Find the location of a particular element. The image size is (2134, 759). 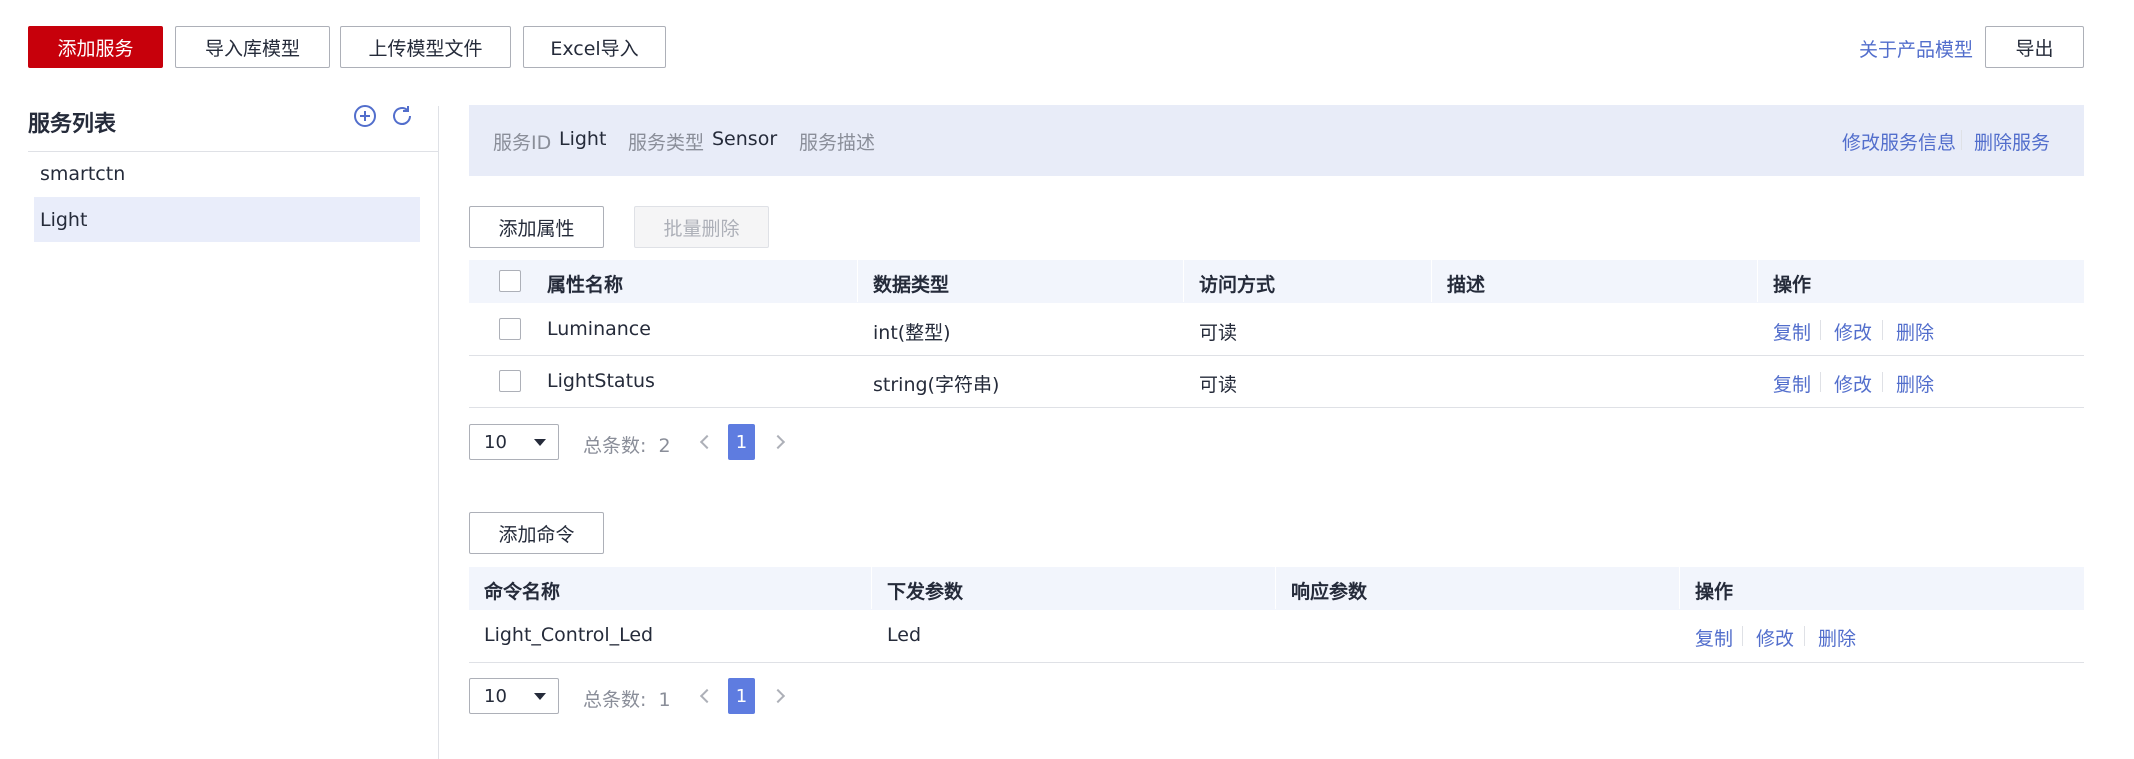

total-count-value: 1 is located at coordinates (664, 700).